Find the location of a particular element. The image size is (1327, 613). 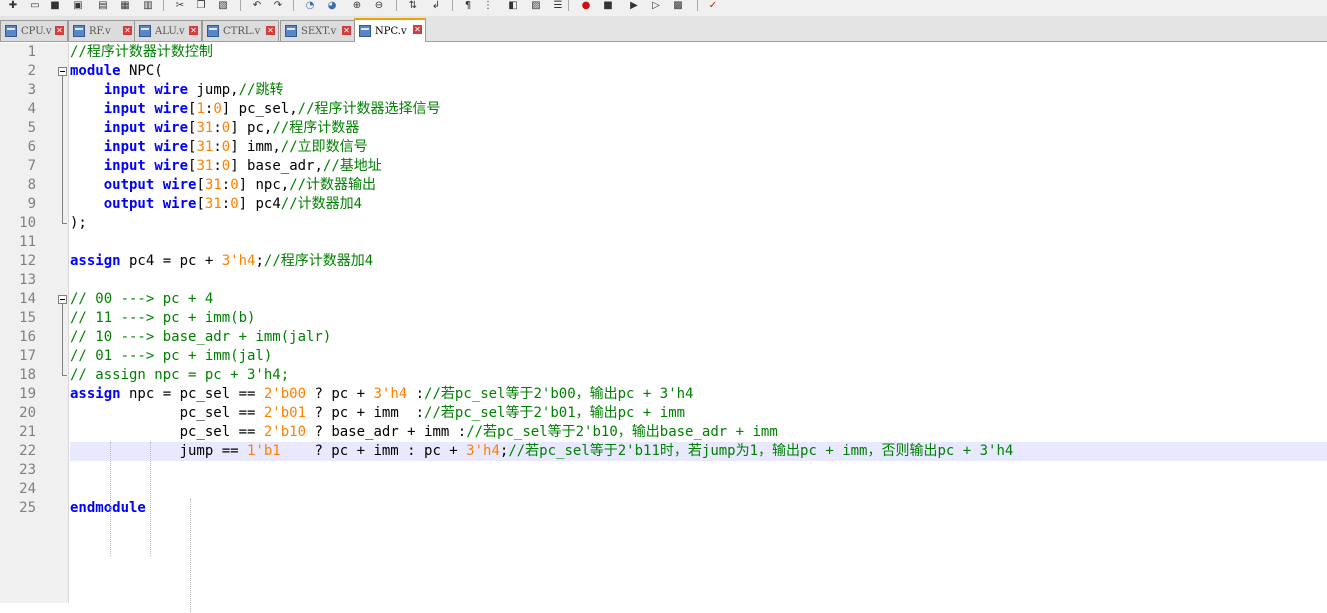

line-number: 2 is located at coordinates (31, 71).